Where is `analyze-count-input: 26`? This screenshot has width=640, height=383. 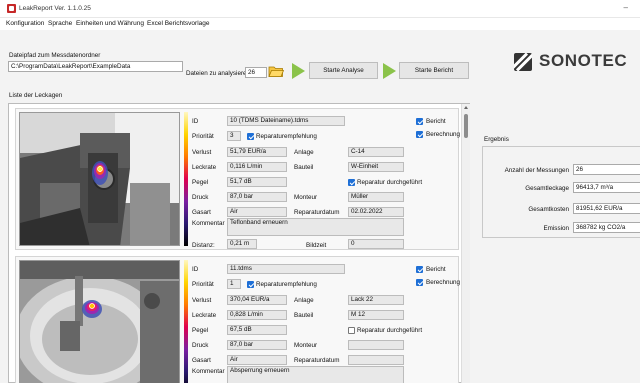 analyze-count-input: 26 is located at coordinates (256, 72).